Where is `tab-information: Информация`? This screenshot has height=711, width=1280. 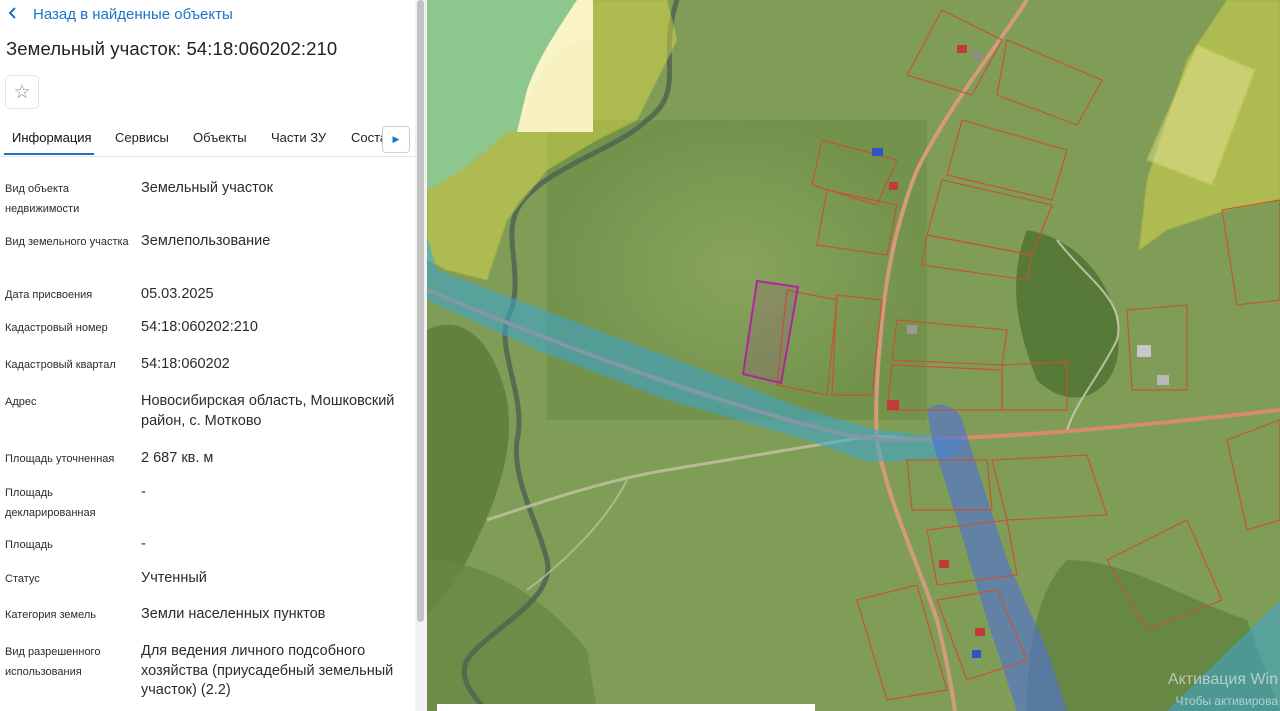 tab-information: Информация is located at coordinates (52, 137).